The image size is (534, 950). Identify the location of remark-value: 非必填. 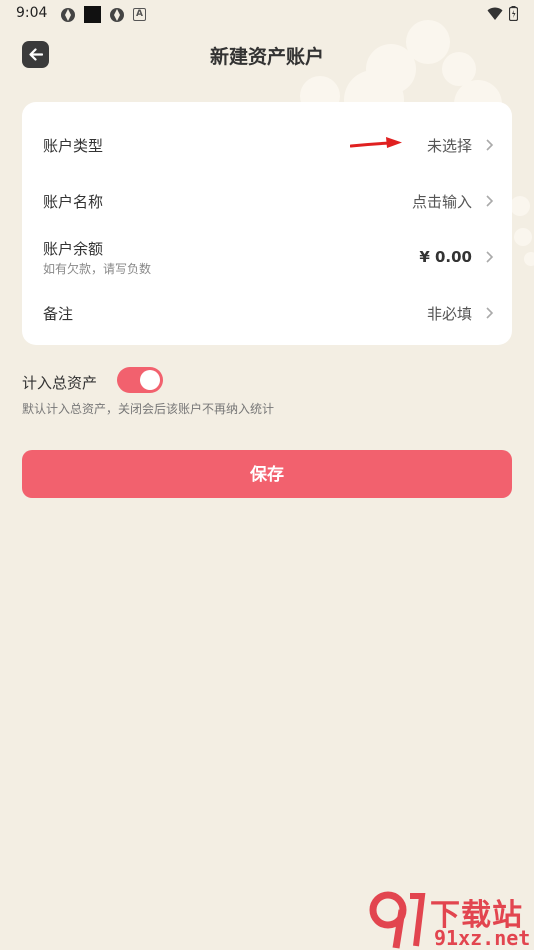
(449, 314).